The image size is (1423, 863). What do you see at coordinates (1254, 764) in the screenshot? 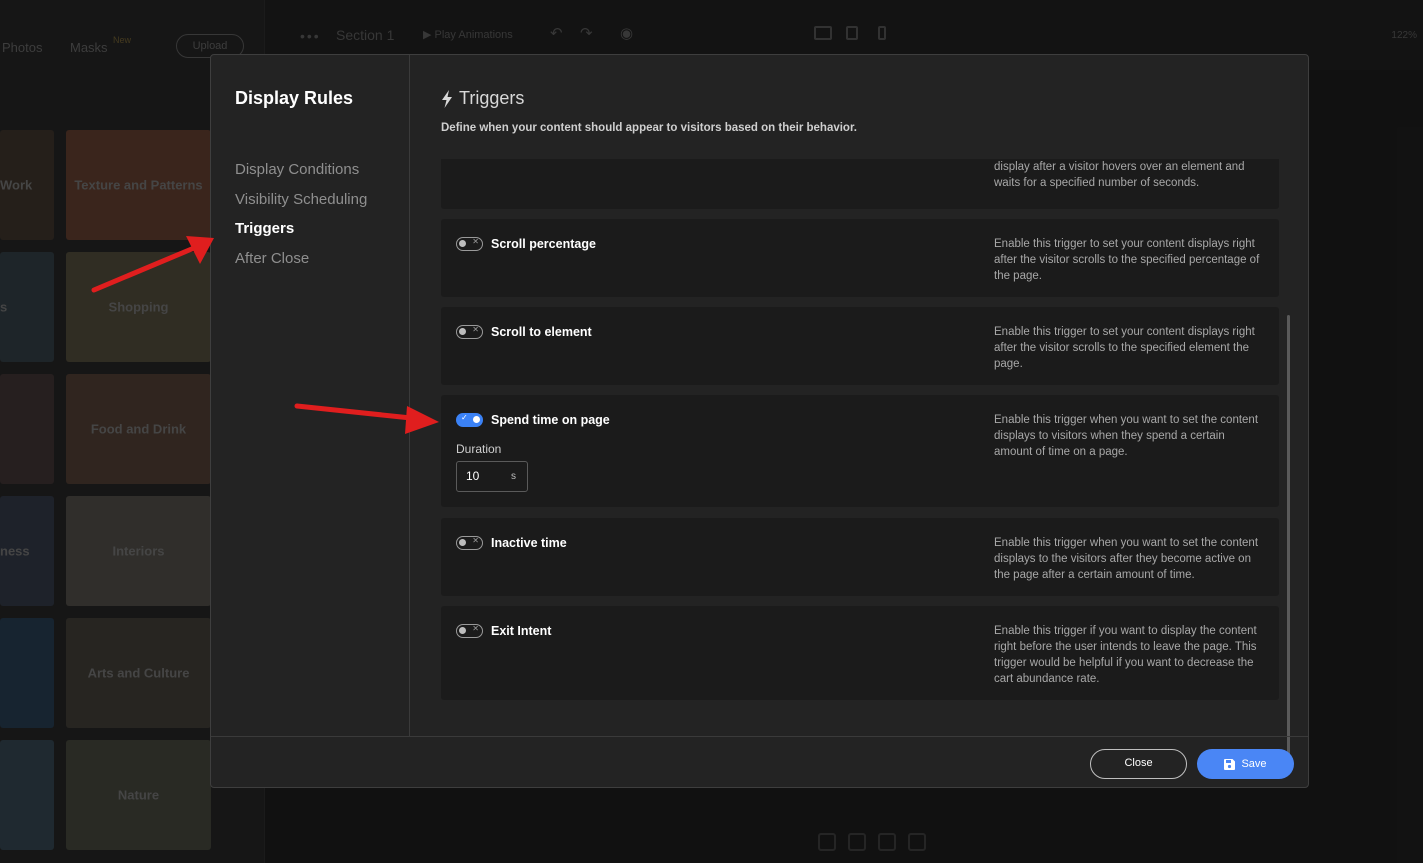
I see `save-label: Save` at bounding box center [1254, 764].